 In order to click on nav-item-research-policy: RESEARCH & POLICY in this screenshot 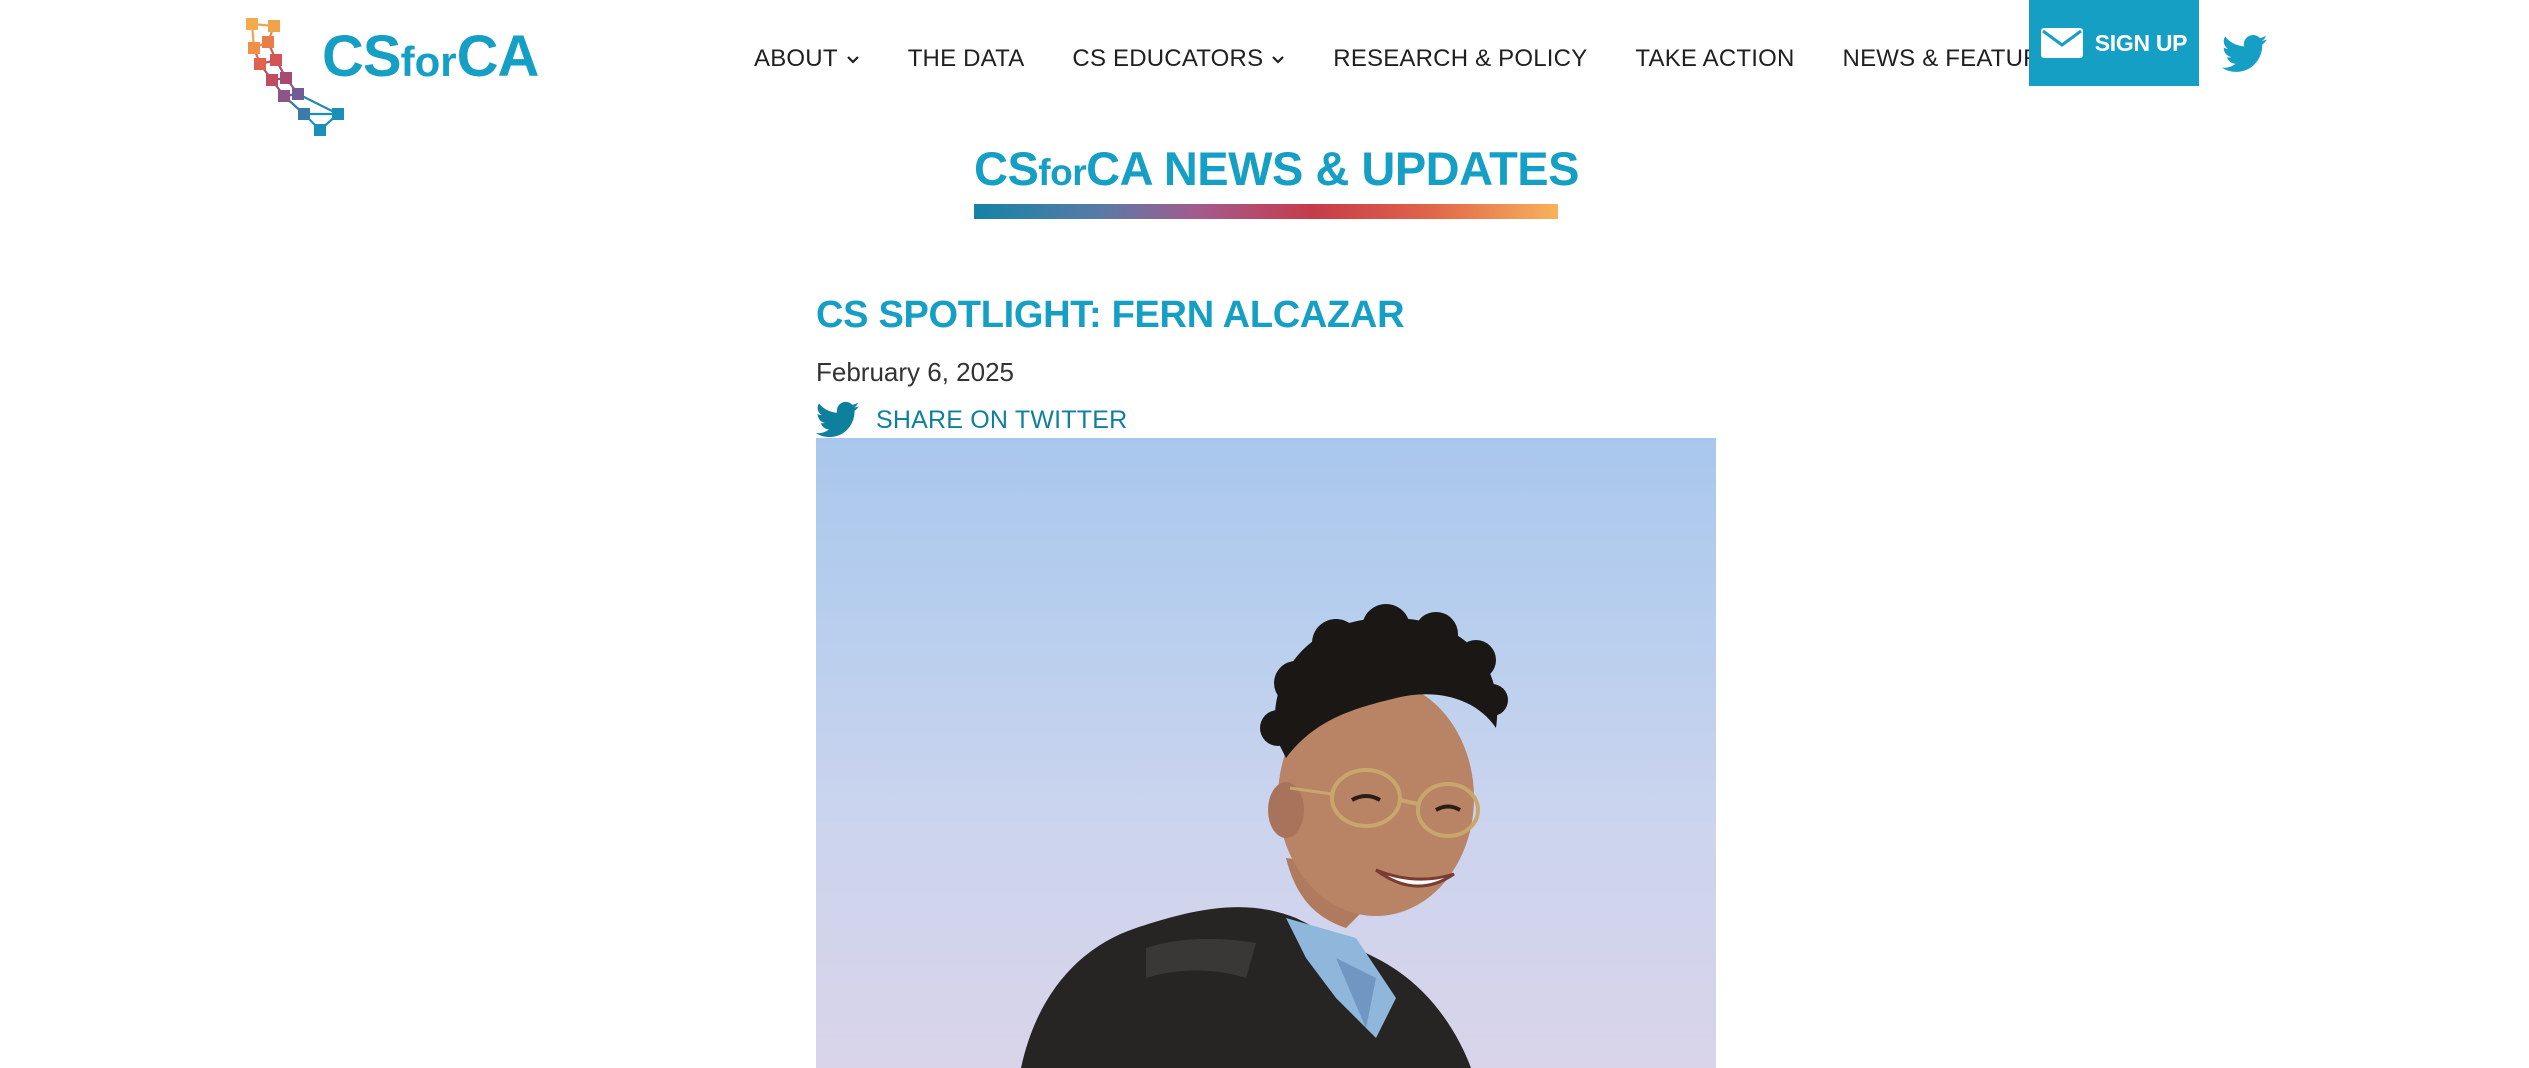, I will do `click(1460, 59)`.